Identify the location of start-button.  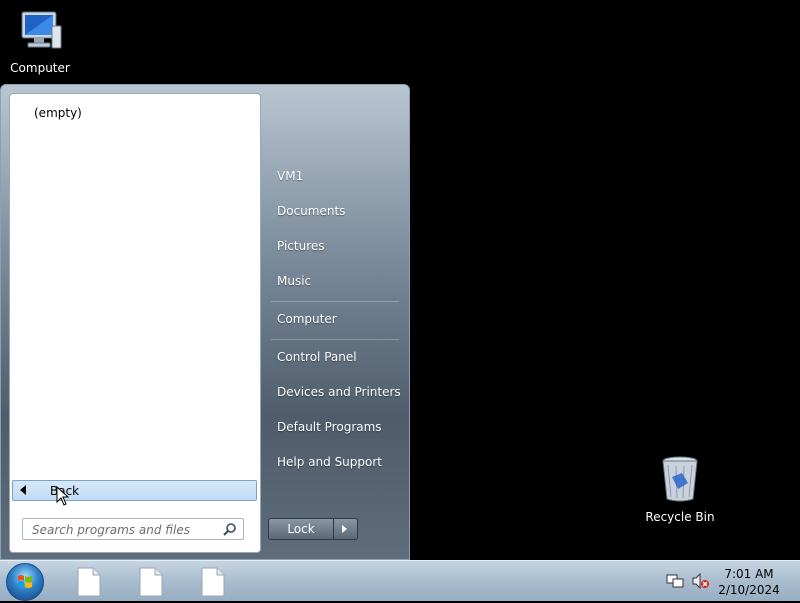
(25, 582).